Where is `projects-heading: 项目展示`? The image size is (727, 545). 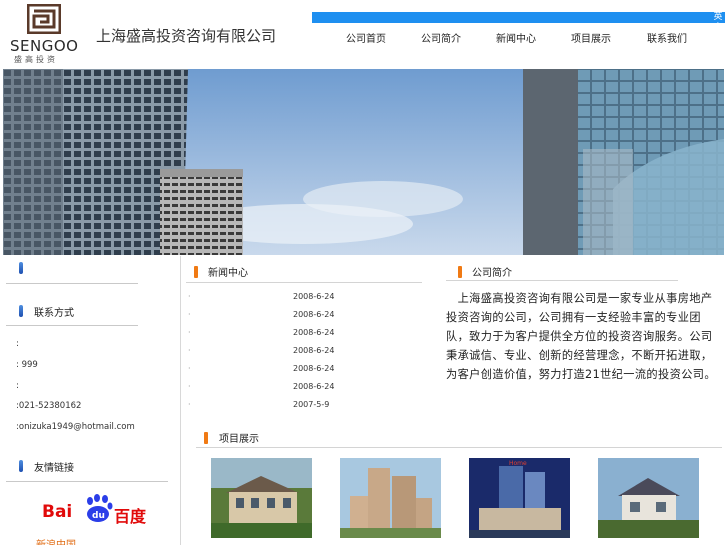 projects-heading: 项目展示 is located at coordinates (239, 439).